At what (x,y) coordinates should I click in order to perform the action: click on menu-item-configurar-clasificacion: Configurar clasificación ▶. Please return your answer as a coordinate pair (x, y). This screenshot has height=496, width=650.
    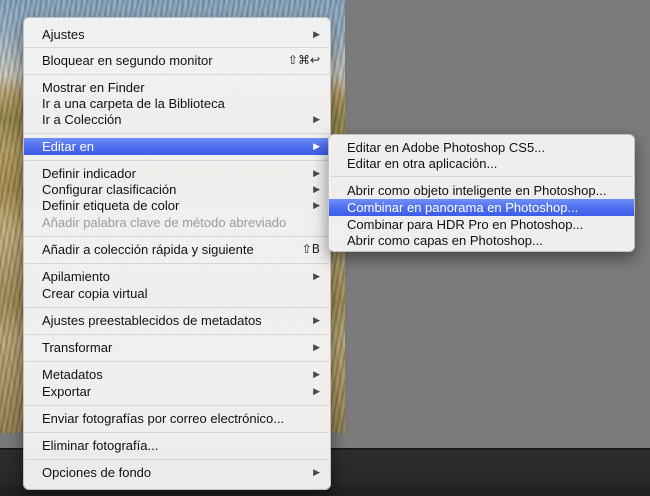
    Looking at the image, I should click on (177, 189).